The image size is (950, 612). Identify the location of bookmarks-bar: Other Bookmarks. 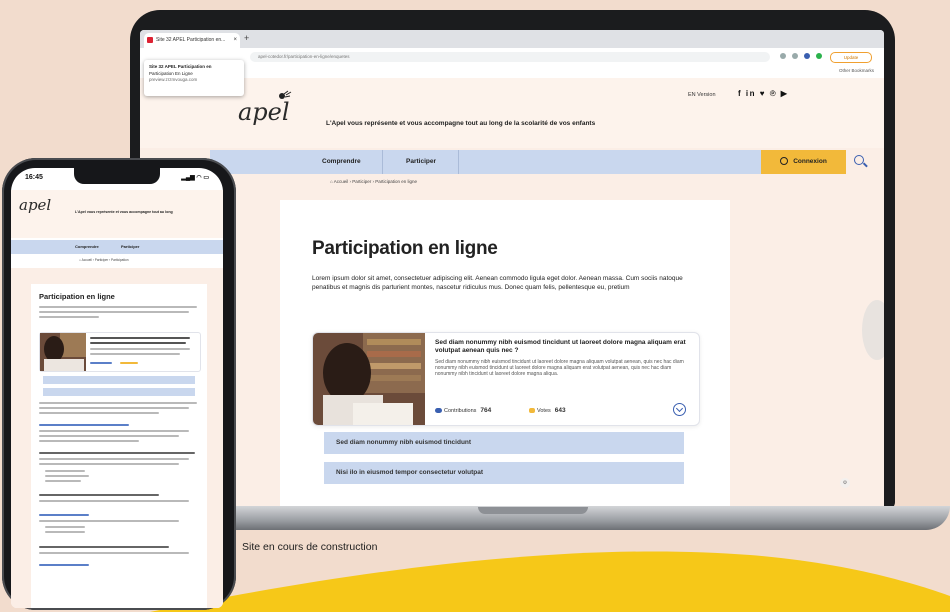
(512, 72).